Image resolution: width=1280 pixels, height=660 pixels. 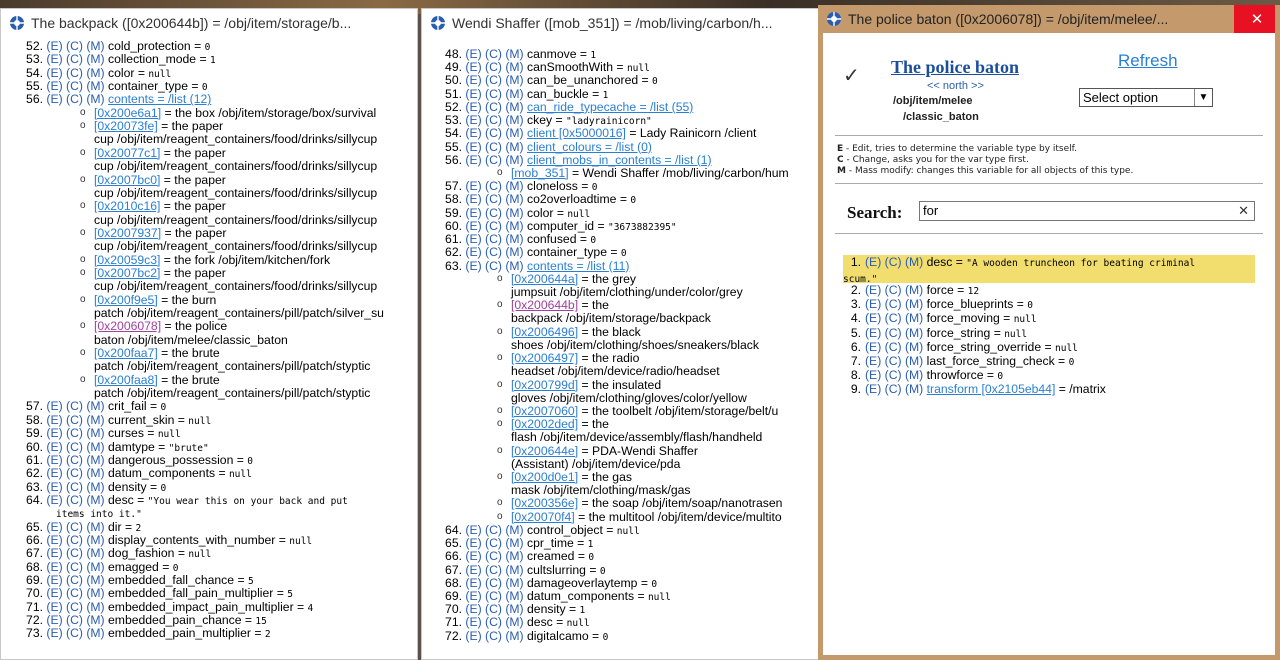 I want to click on reference-link: [0x2007060], so click(x=544, y=411).